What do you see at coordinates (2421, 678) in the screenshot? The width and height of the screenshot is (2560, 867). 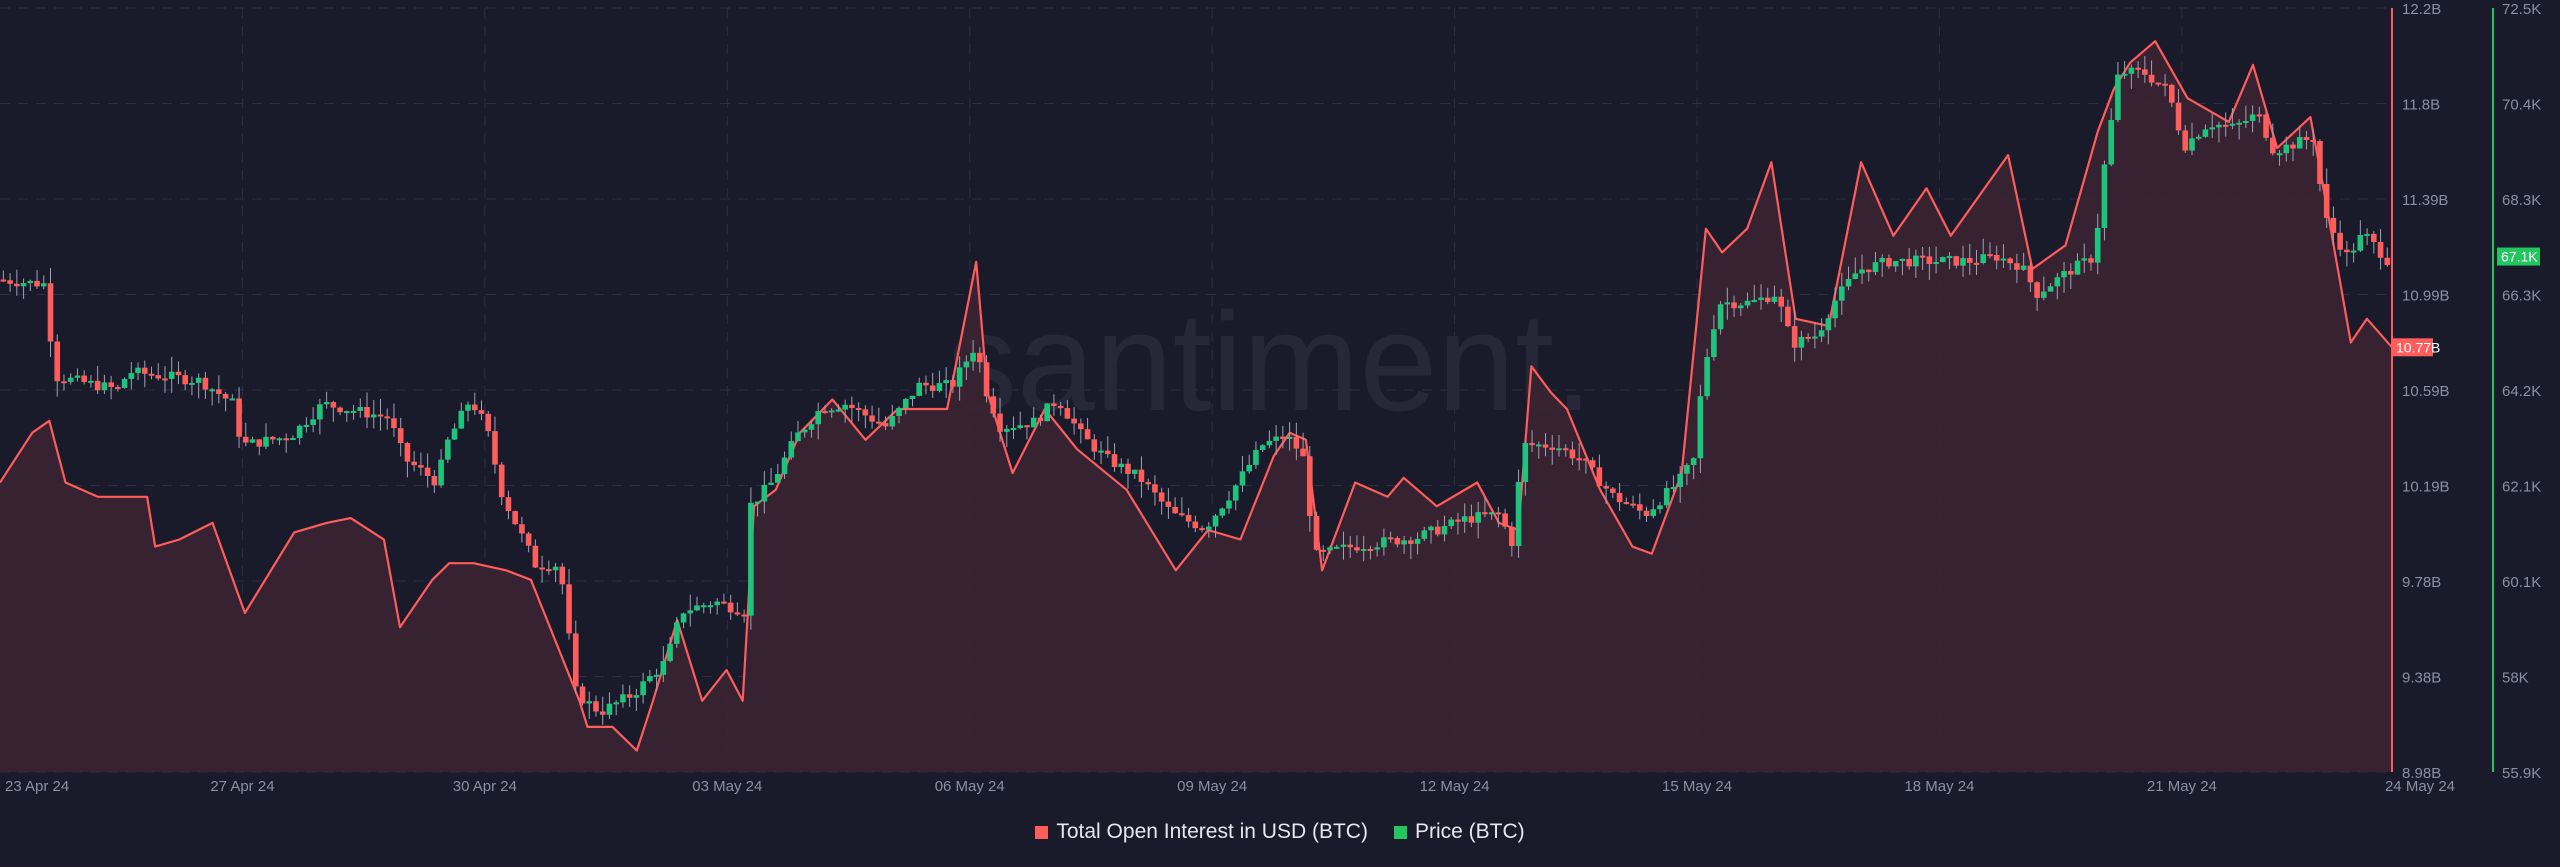 I see `oi-axis-tick-label: 9.38B` at bounding box center [2421, 678].